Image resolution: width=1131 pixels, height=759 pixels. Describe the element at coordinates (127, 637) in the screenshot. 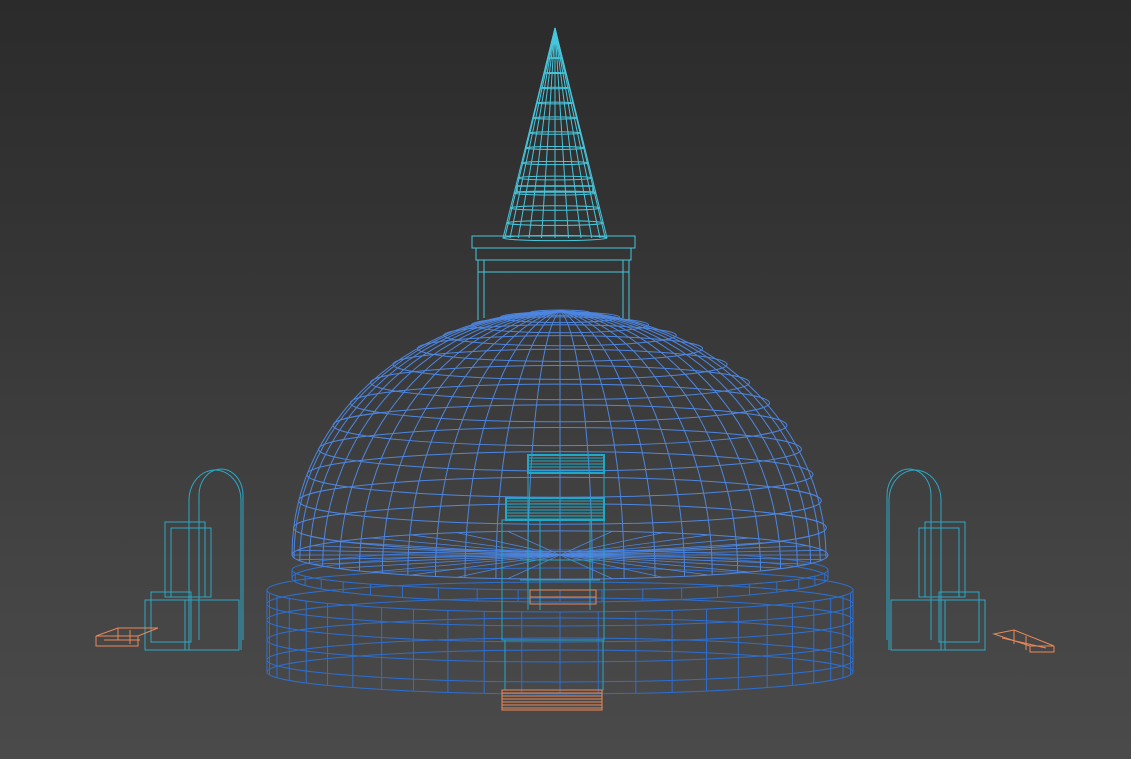

I see `left-steps` at that location.